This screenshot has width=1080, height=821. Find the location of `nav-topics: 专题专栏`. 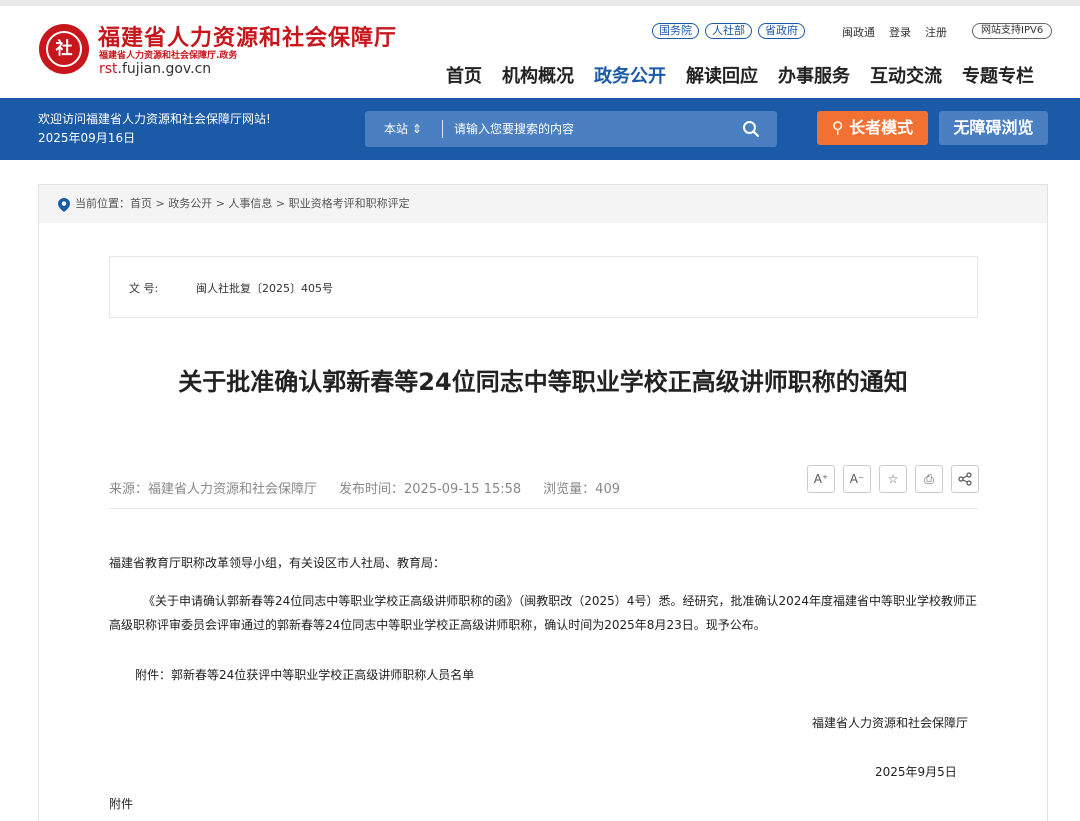

nav-topics: 专题专栏 is located at coordinates (998, 75).